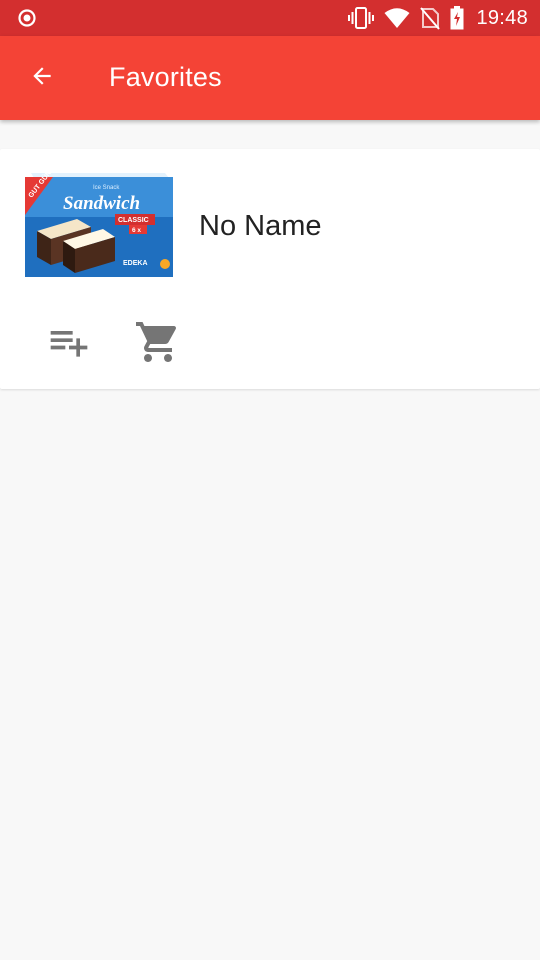 Image resolution: width=540 pixels, height=960 pixels. I want to click on status-icons: 19:48, so click(433, 18).